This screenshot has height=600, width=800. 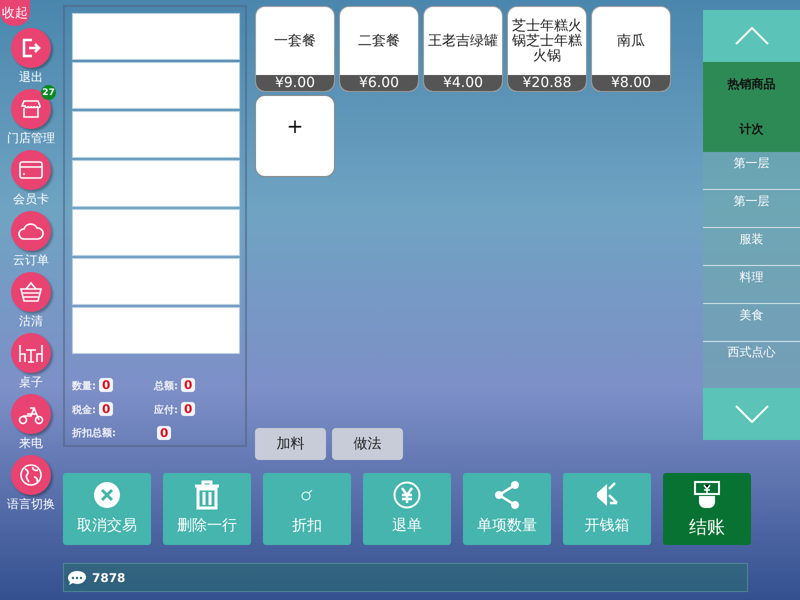 I want to click on hand-banknote-icon, so click(x=707, y=495).